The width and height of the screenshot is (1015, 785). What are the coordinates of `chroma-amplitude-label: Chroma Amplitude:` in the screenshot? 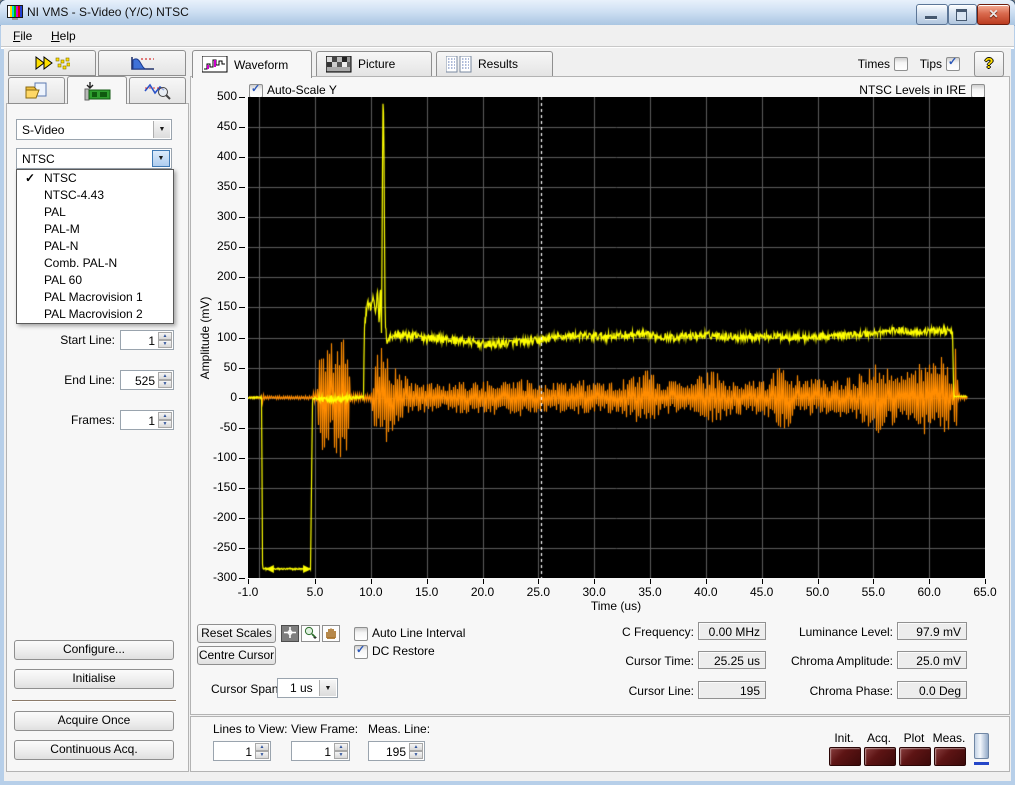 It's located at (841, 661).